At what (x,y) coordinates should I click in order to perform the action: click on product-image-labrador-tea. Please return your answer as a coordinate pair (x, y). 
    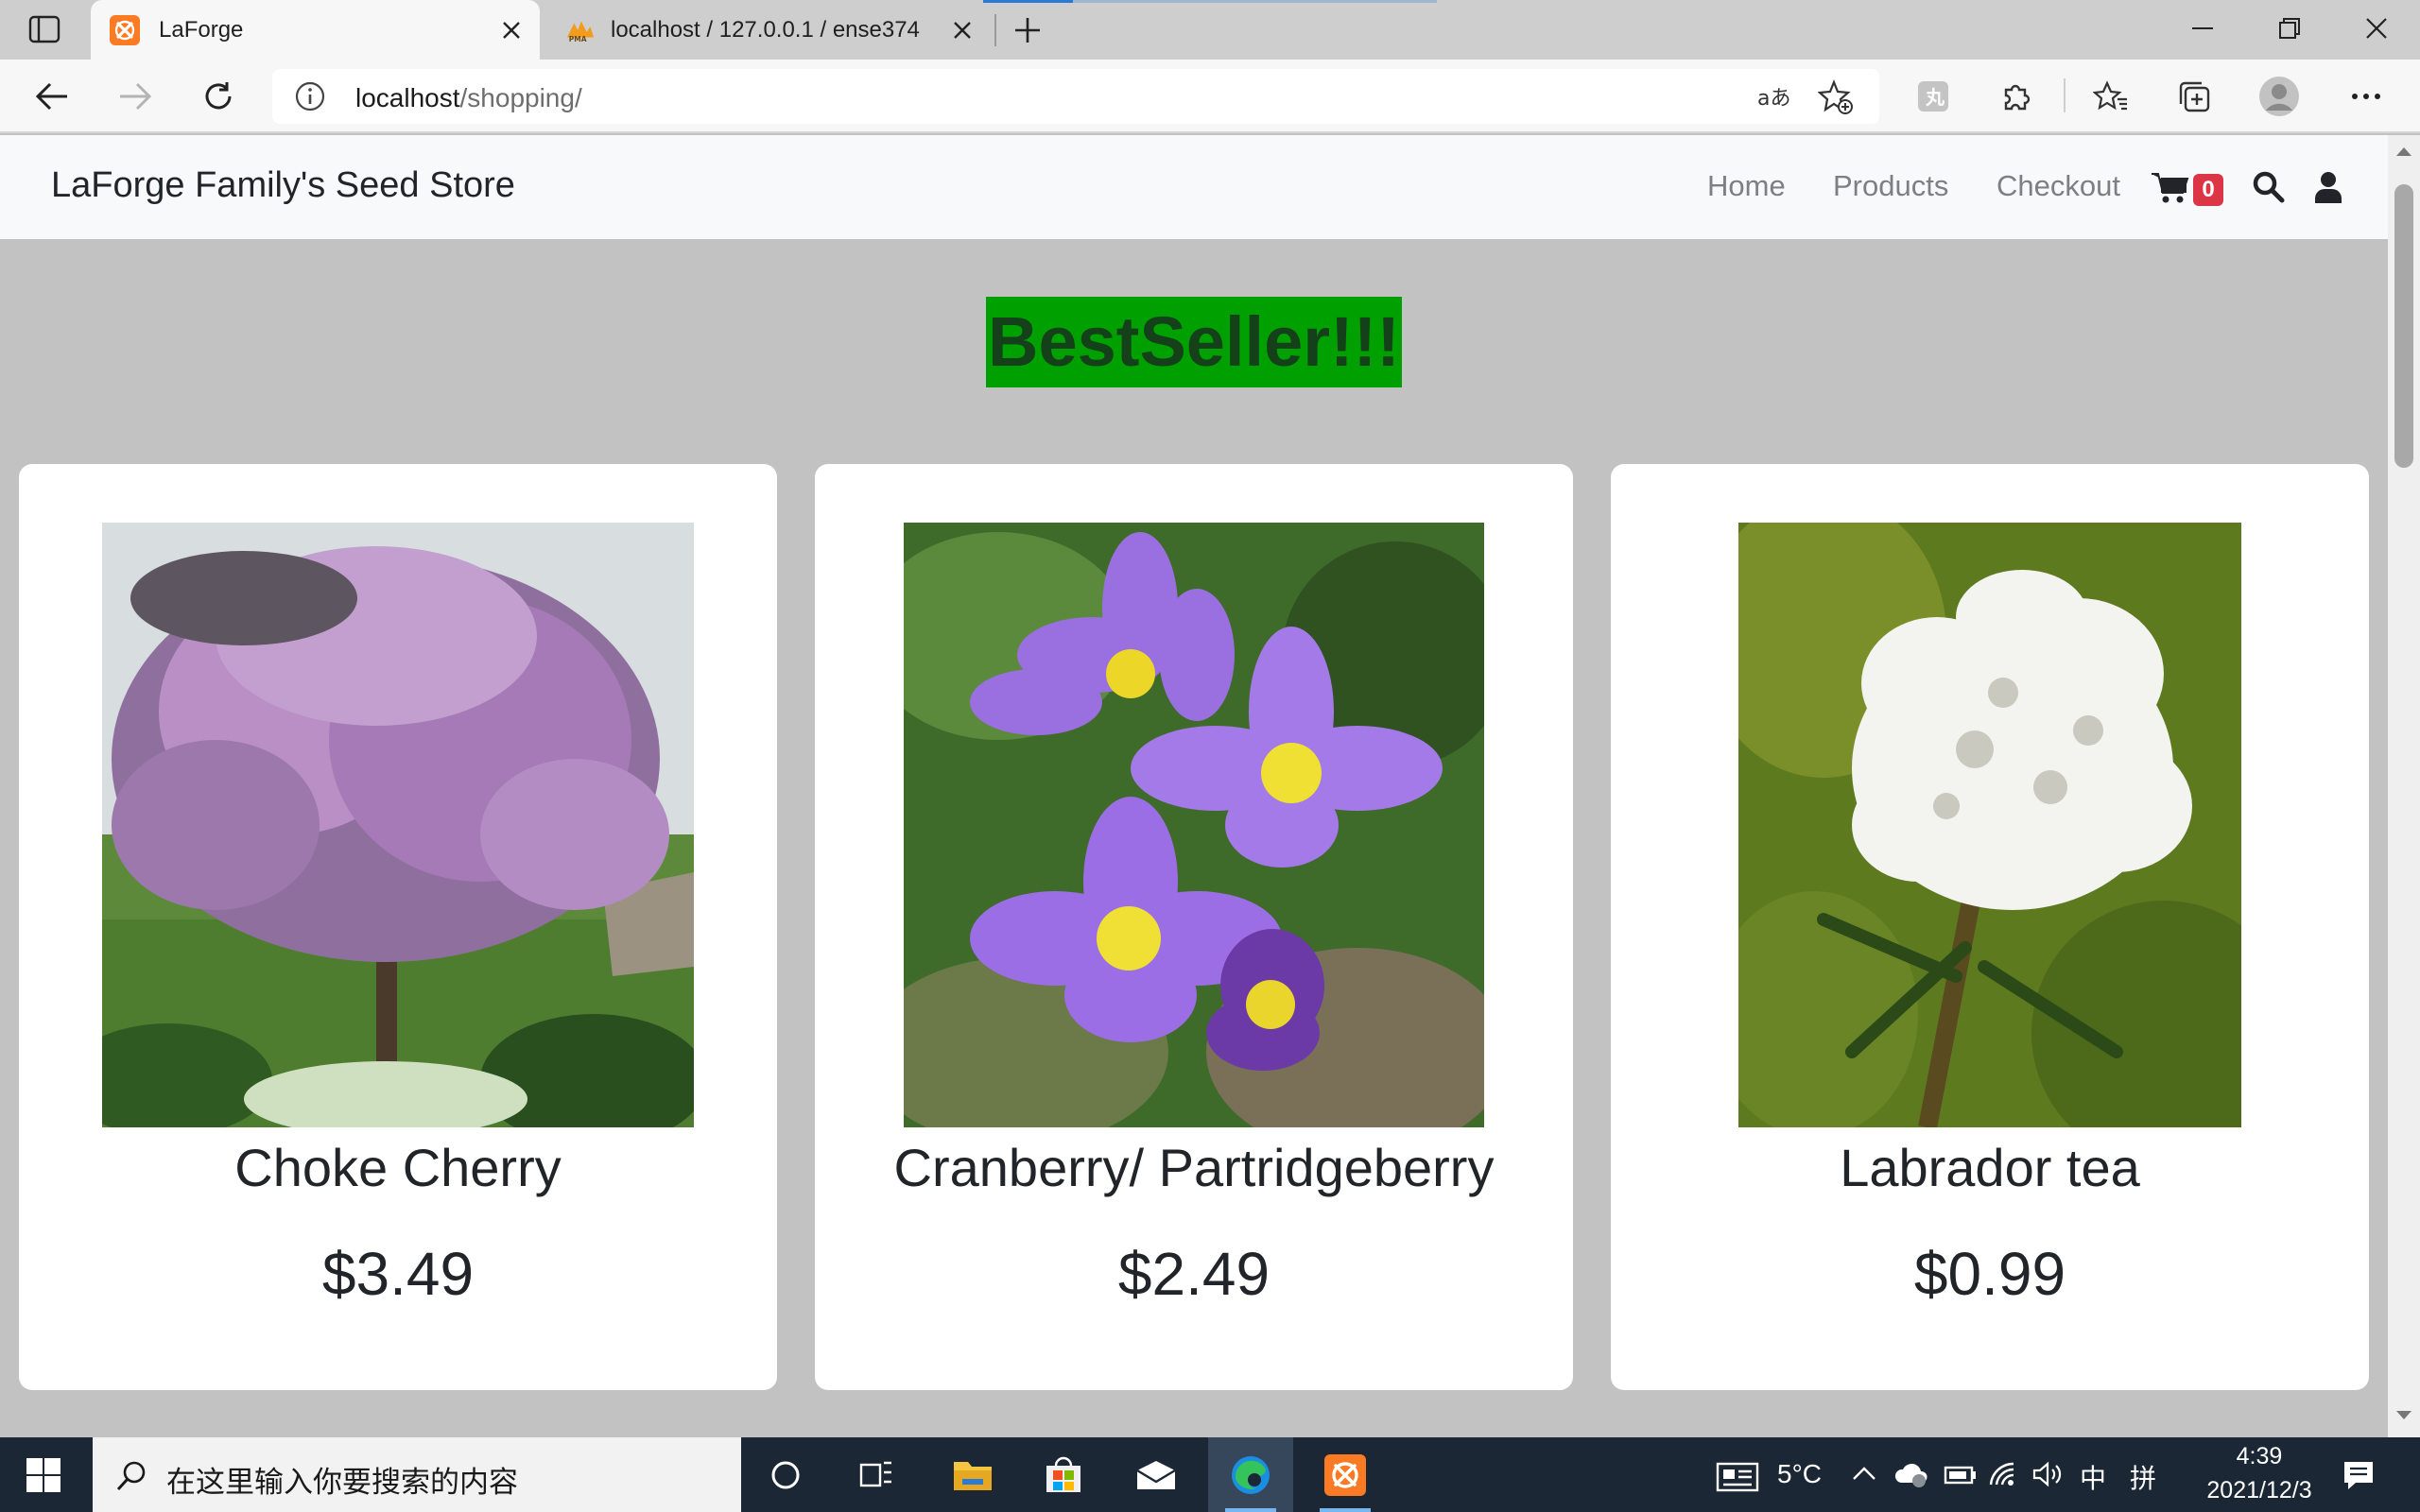
    Looking at the image, I should click on (1989, 825).